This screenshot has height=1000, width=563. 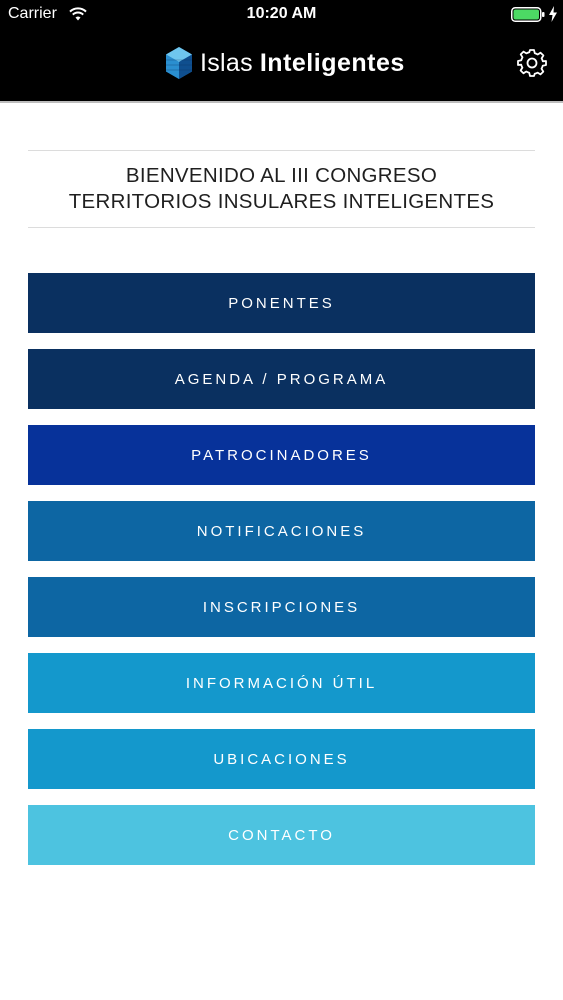 What do you see at coordinates (281, 379) in the screenshot?
I see `menu-button-agenda: AGENDA / PROGRAMA` at bounding box center [281, 379].